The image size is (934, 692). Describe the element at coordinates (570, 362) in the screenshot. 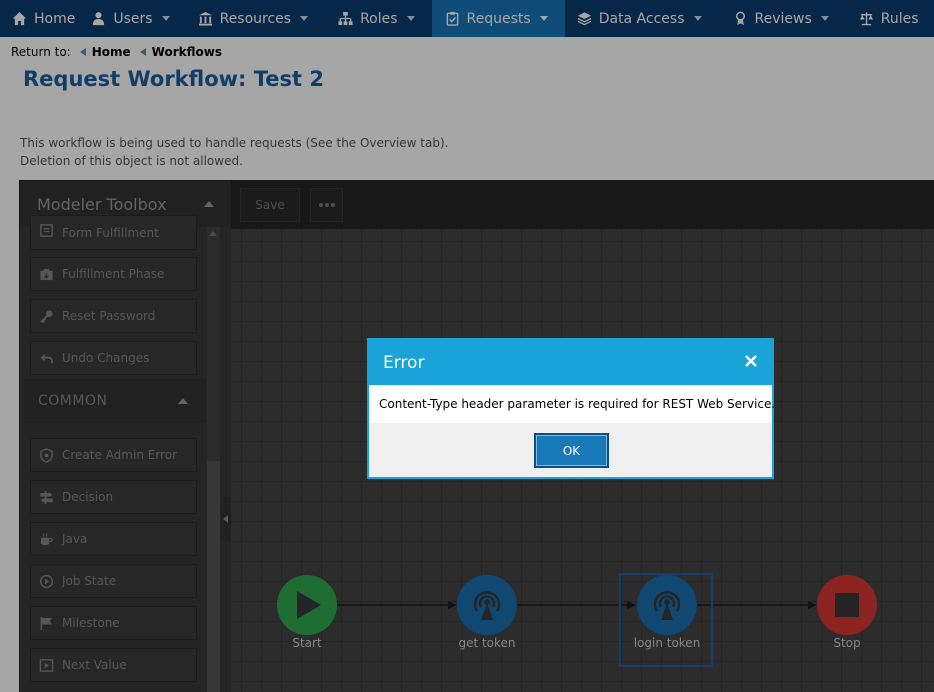

I see `error-dialog-header: Error` at that location.